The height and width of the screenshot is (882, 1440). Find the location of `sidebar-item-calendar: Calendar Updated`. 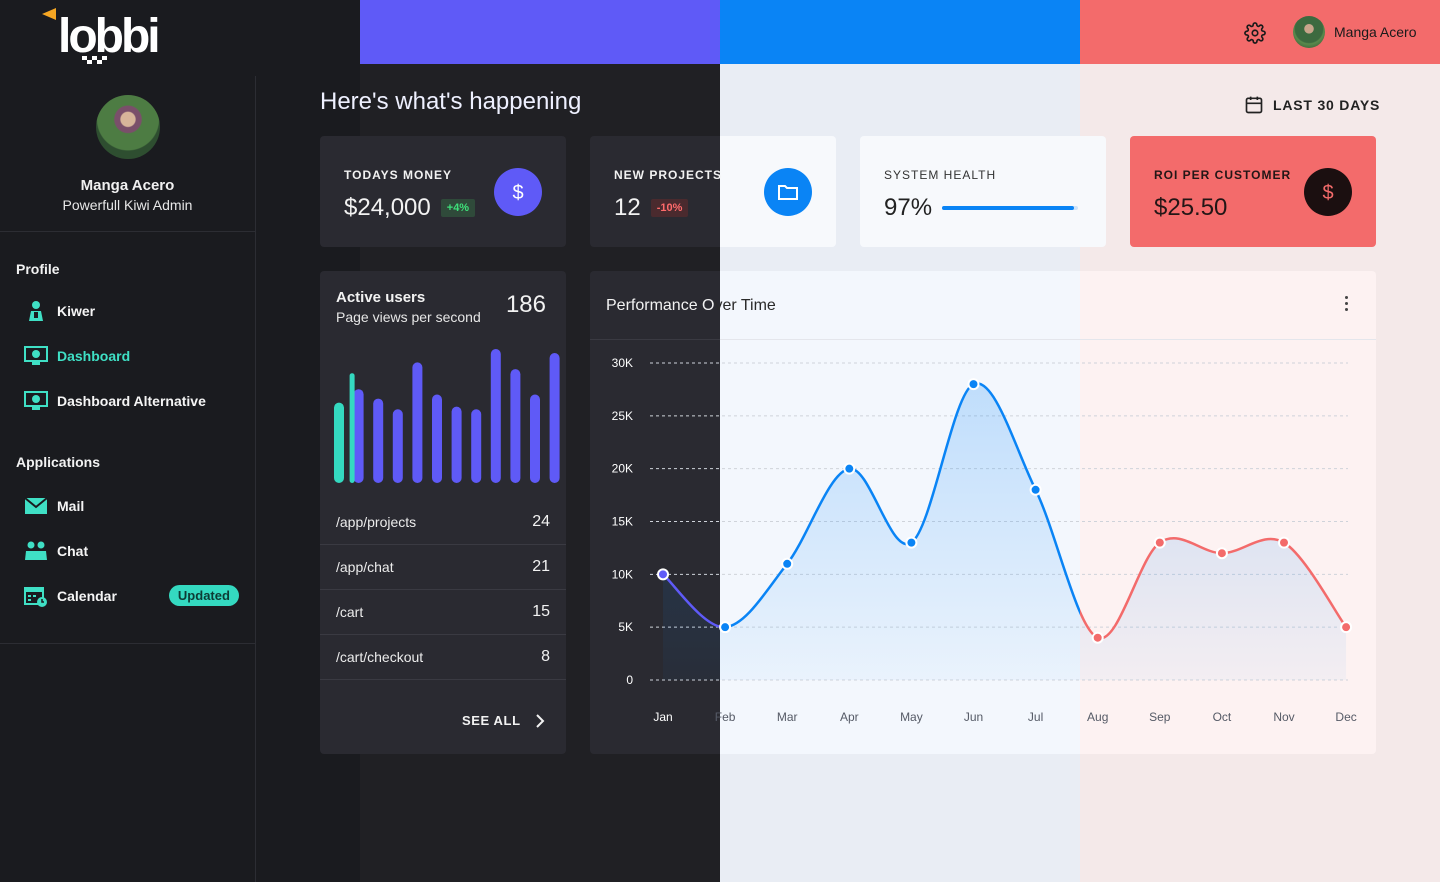

sidebar-item-calendar: Calendar Updated is located at coordinates (127, 595).